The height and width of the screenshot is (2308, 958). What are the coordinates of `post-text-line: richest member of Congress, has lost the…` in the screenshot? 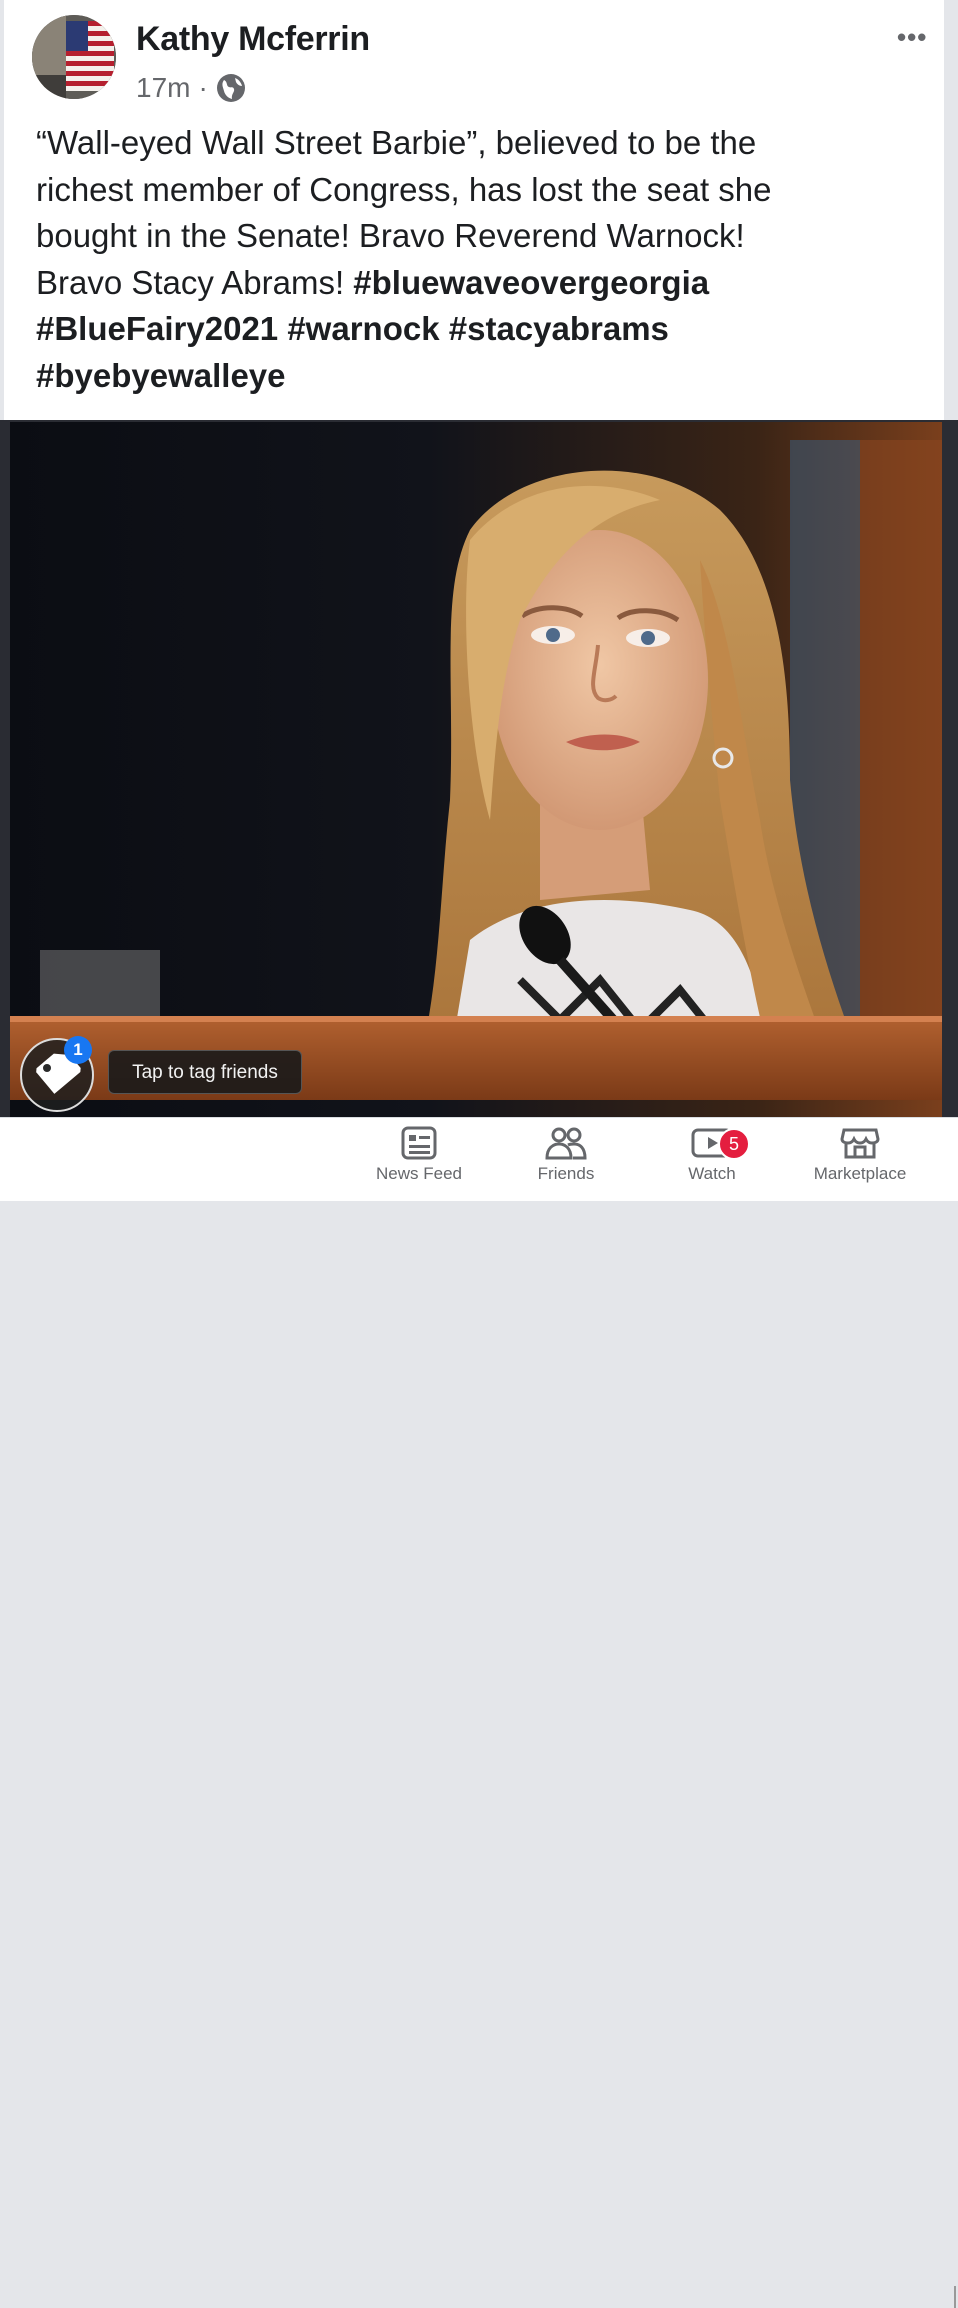 It's located at (404, 189).